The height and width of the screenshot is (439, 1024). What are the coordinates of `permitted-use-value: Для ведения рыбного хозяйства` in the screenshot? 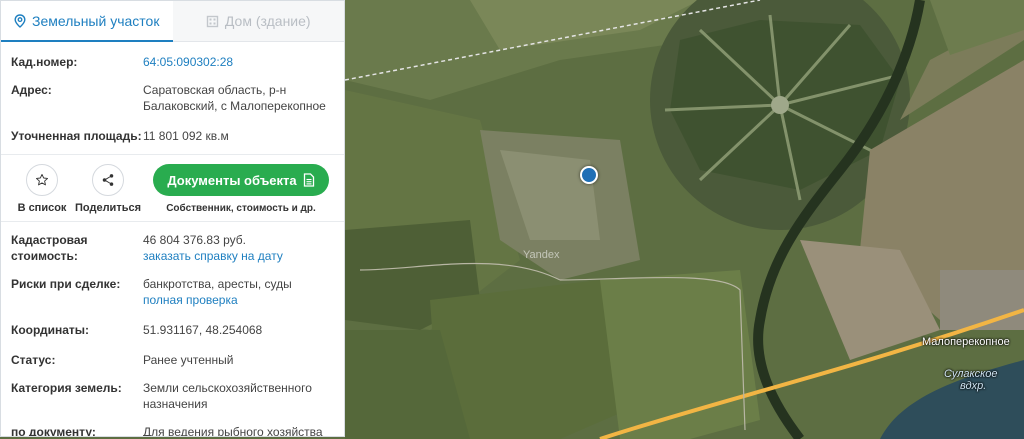 It's located at (233, 431).